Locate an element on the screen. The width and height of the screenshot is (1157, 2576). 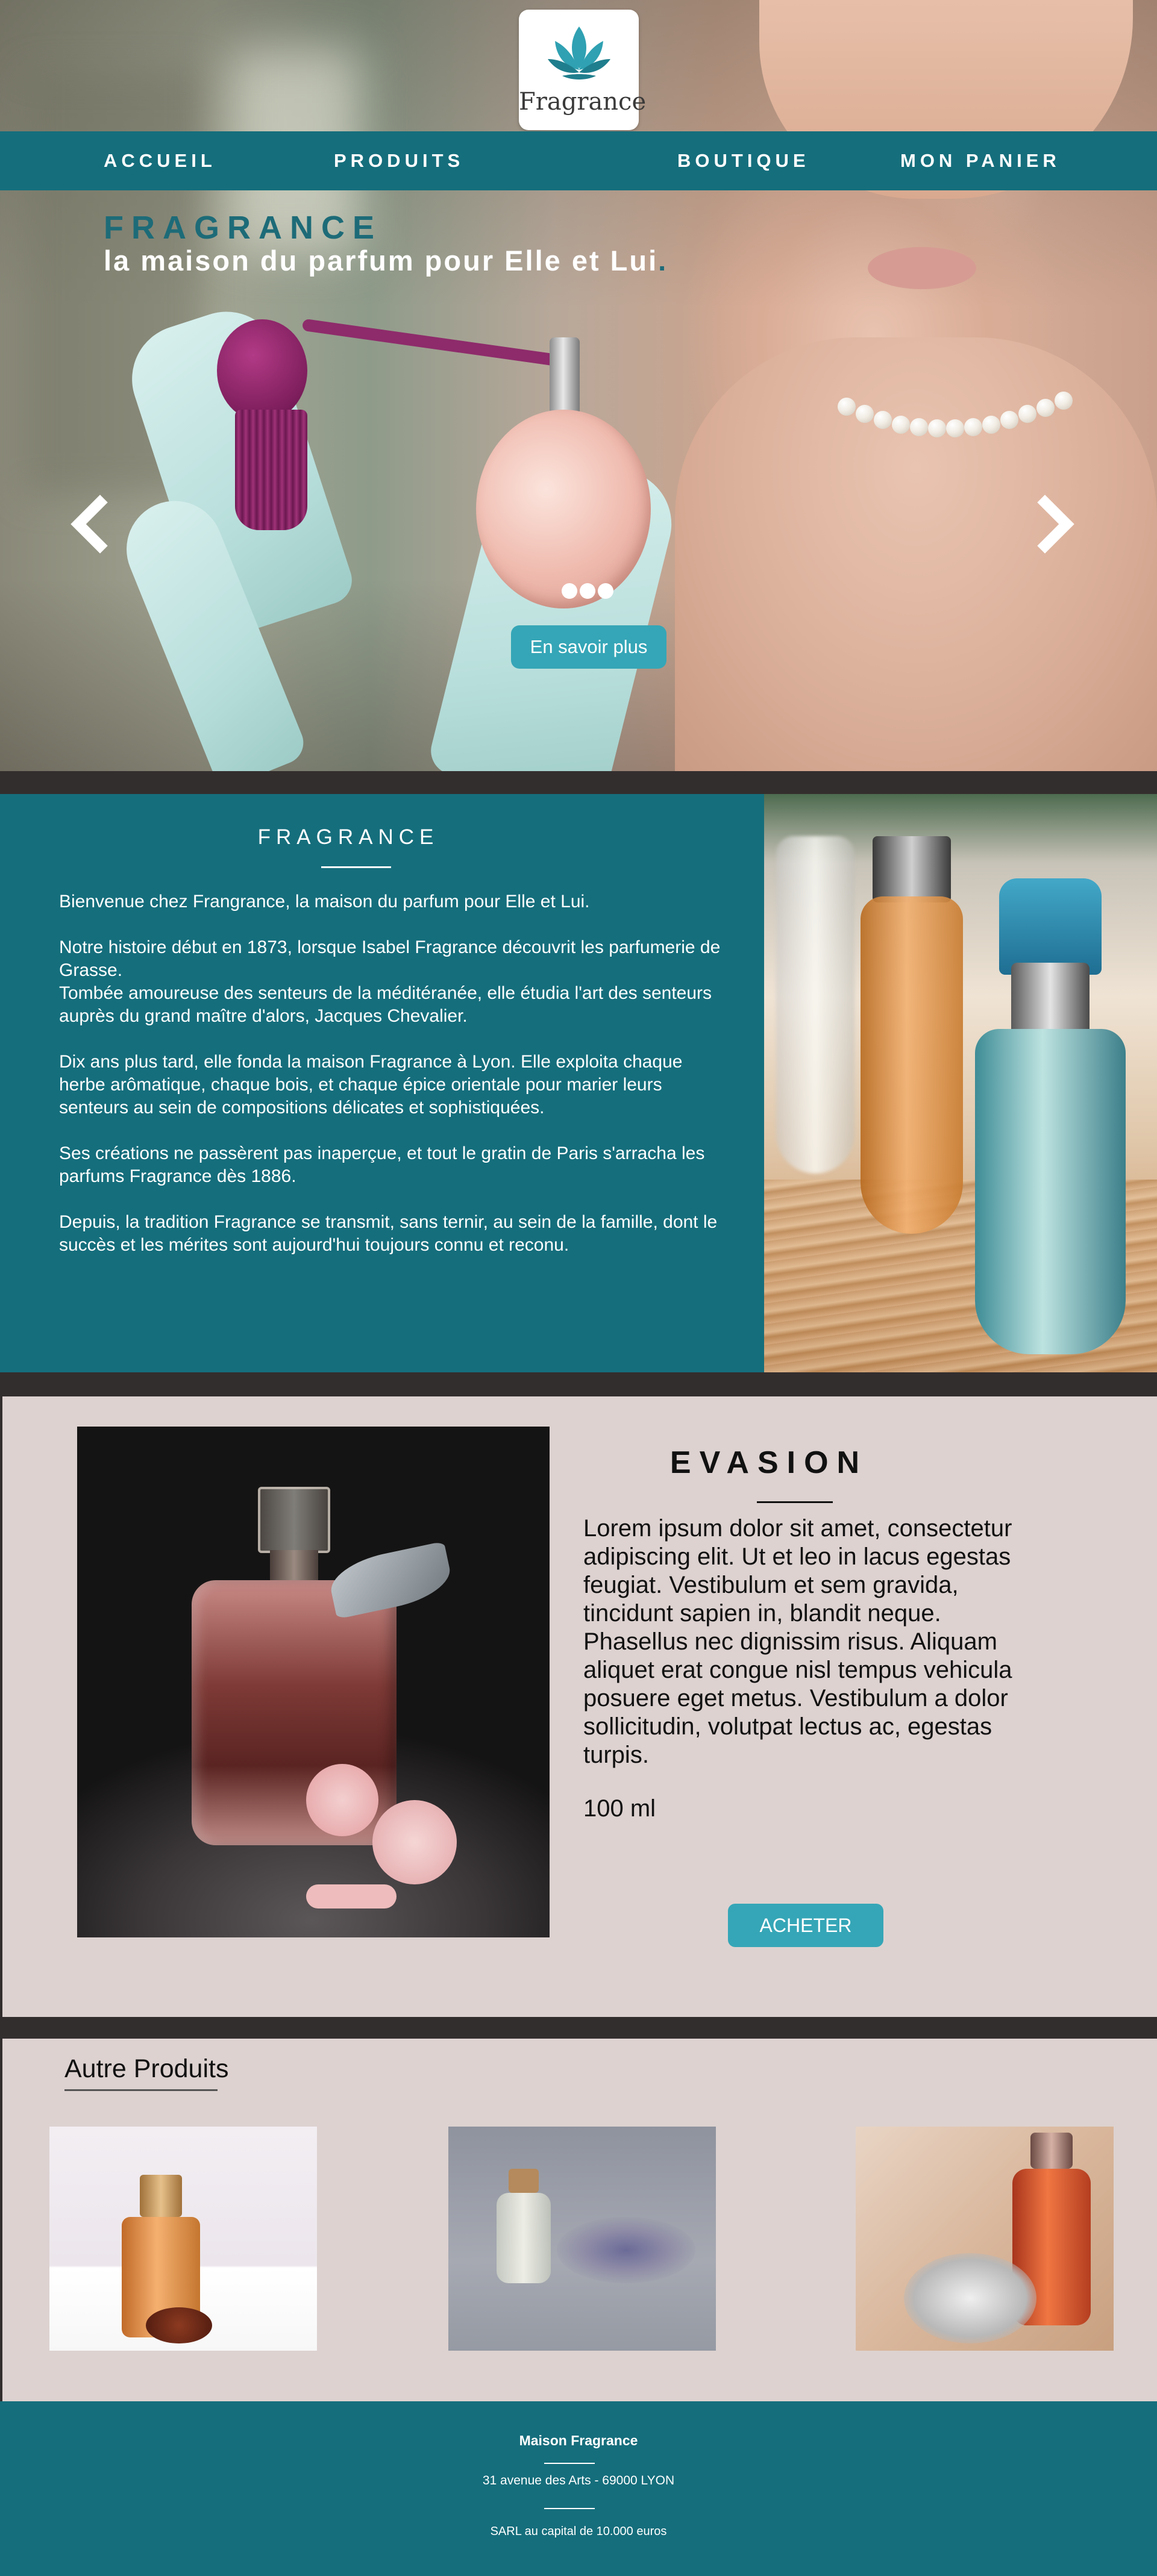
product-card-1-flower is located at coordinates (179, 2325).